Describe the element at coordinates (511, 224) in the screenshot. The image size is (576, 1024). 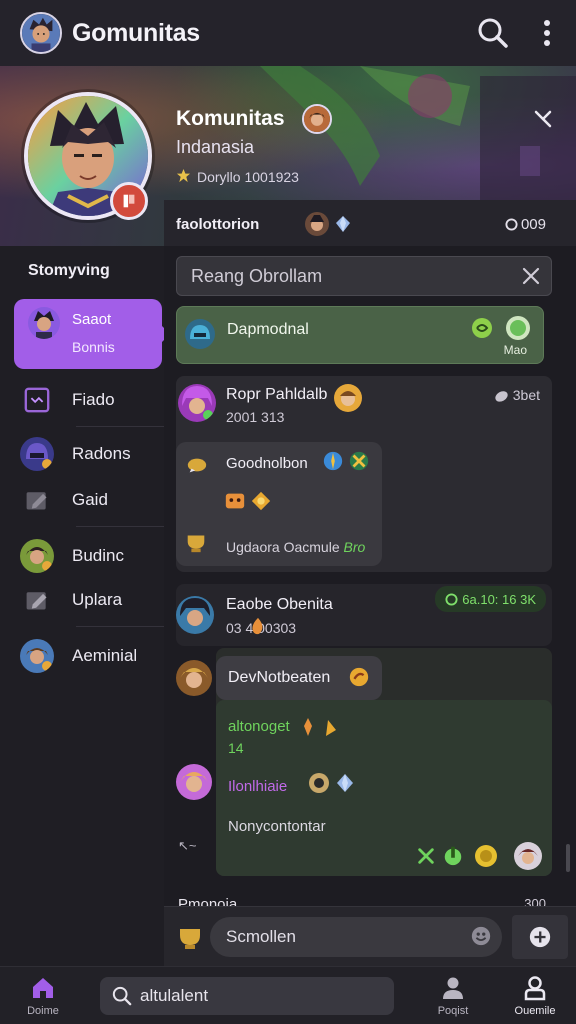
I see `counter-icon` at that location.